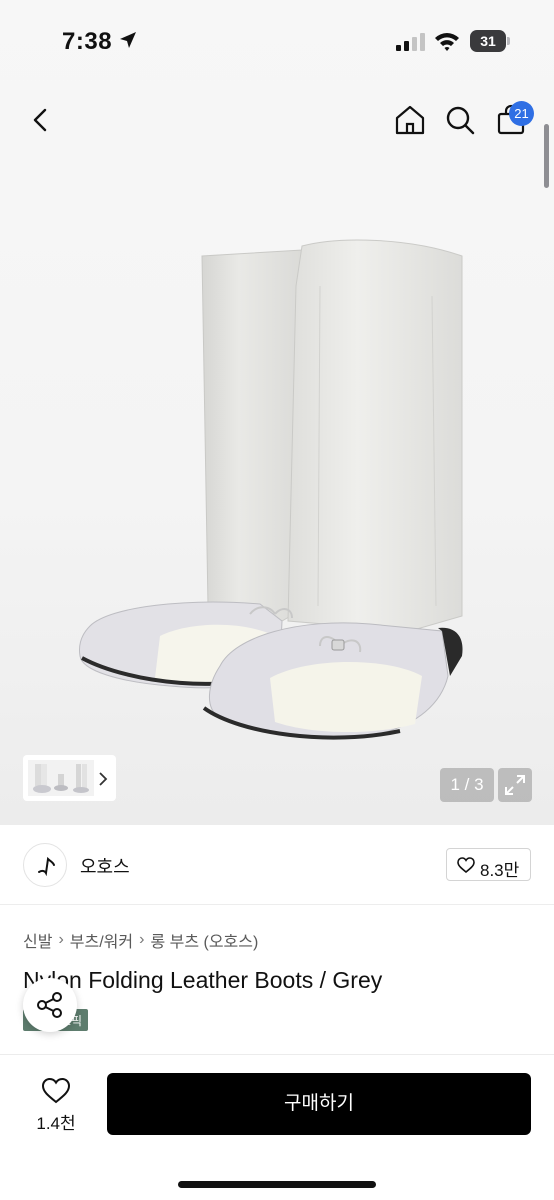 This screenshot has height=1200, width=554. I want to click on thumbnail-strip, so click(69, 778).